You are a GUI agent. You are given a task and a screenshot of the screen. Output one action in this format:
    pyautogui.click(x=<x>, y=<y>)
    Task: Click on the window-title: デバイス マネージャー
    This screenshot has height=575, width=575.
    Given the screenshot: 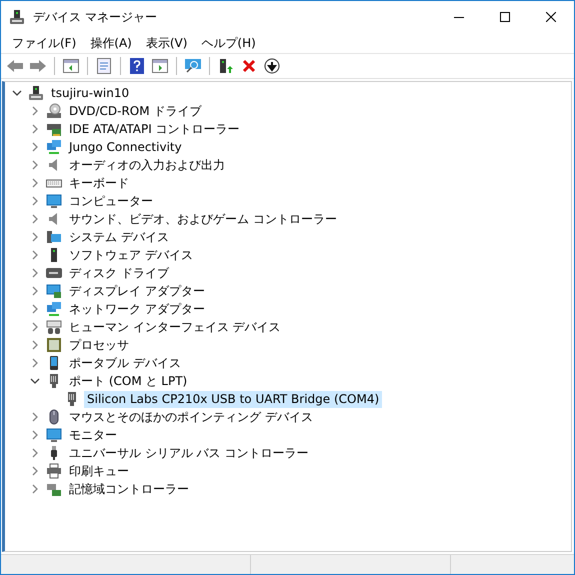 What is the action you would take?
    pyautogui.click(x=95, y=17)
    